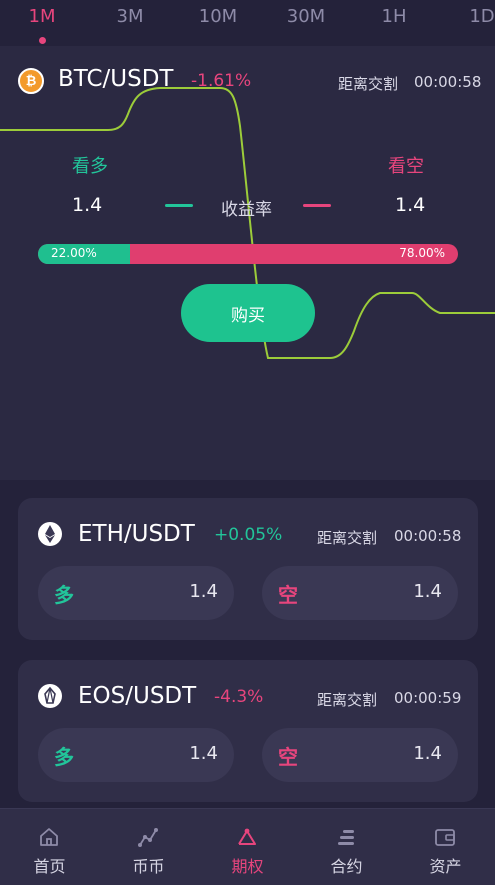 The image size is (495, 885). Describe the element at coordinates (87, 205) in the screenshot. I see `long-rate: 1.4` at that location.